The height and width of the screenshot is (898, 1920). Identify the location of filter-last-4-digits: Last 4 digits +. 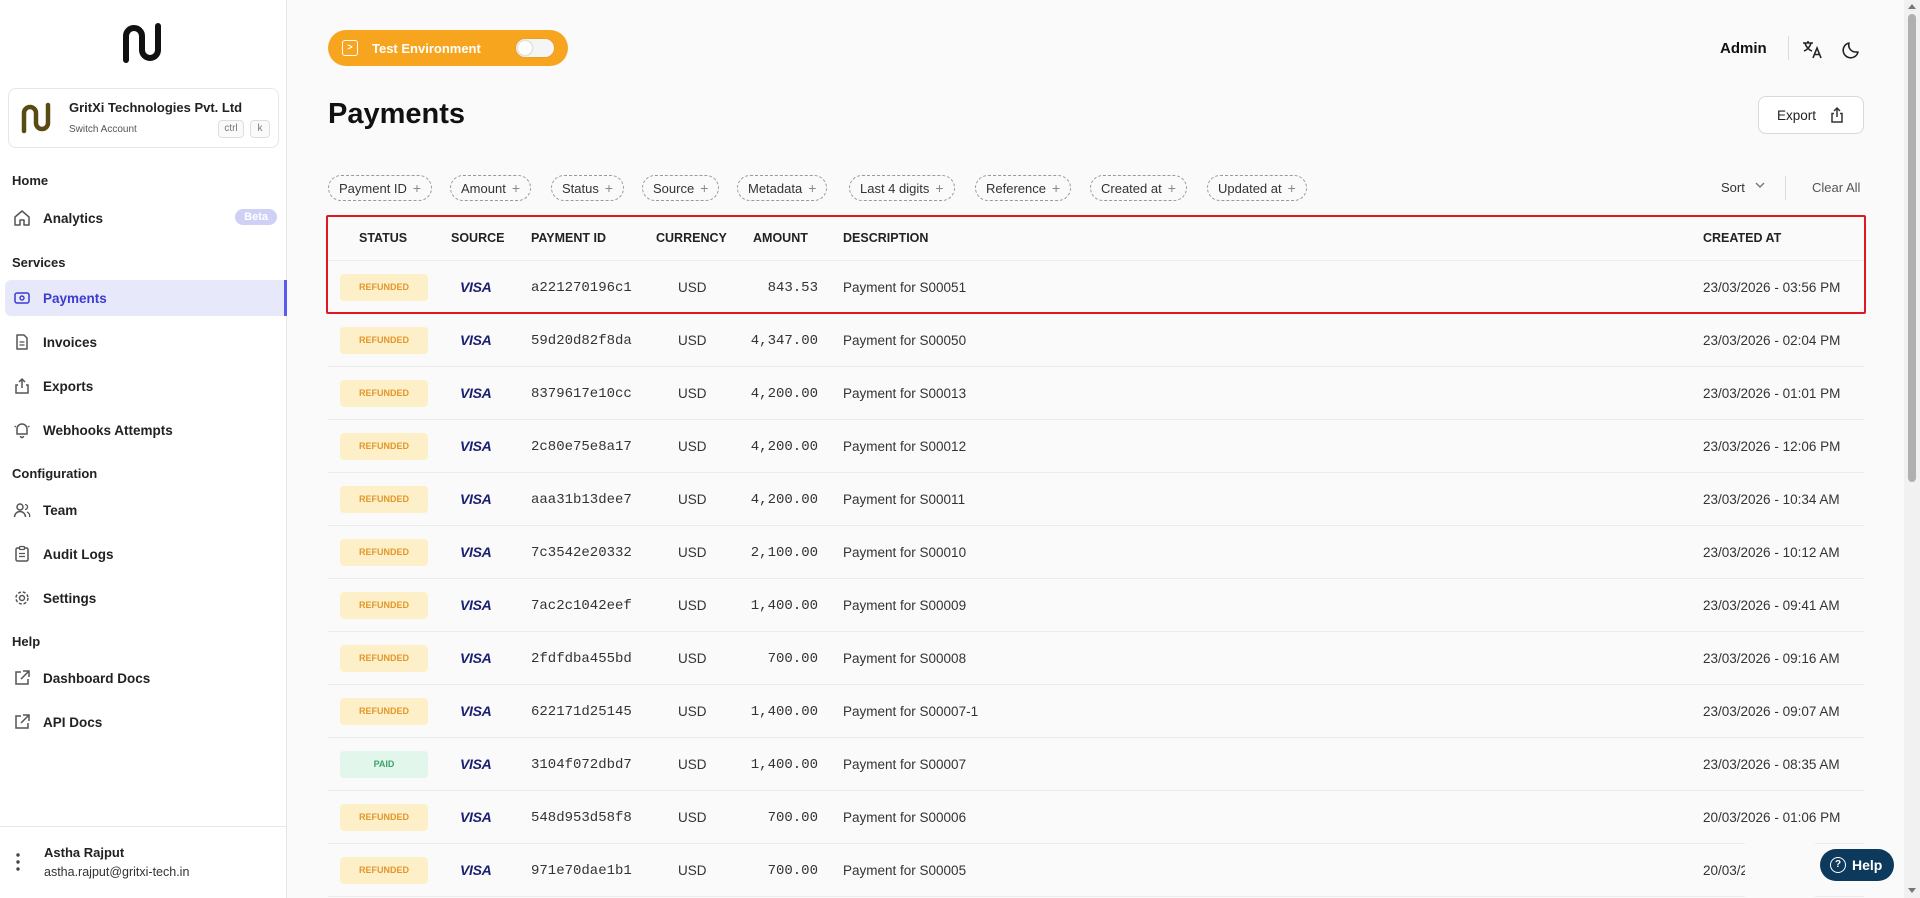
(902, 188).